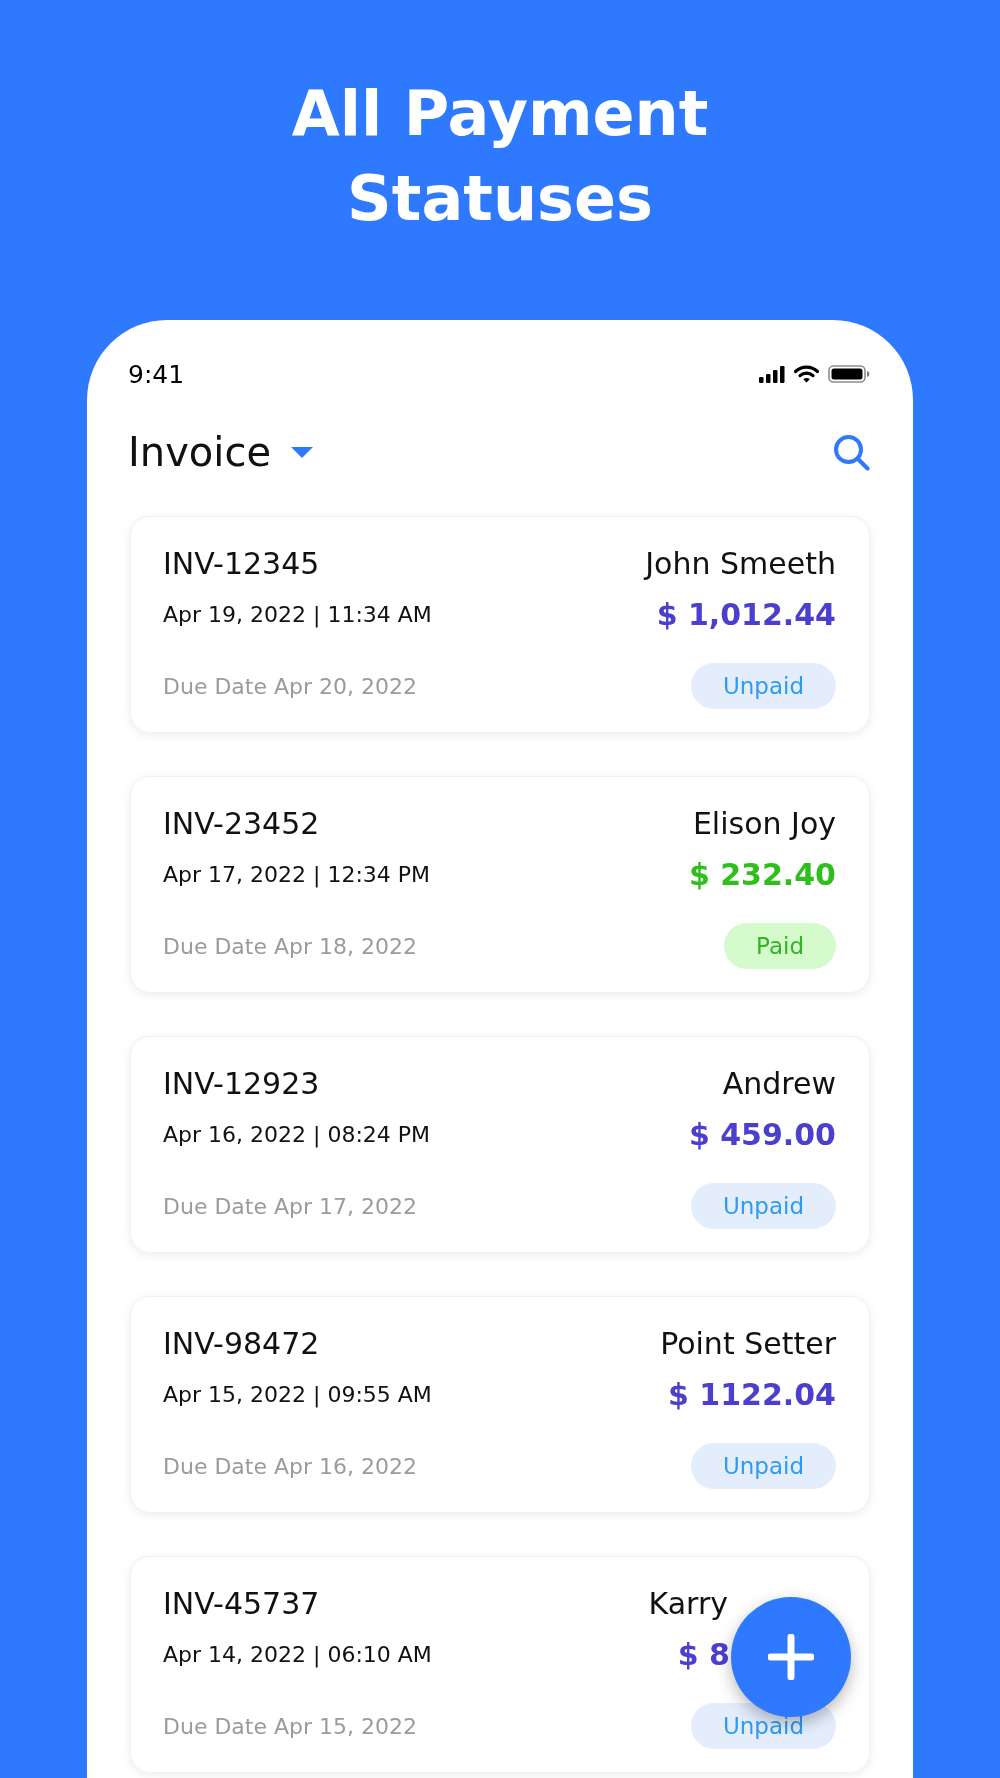 The height and width of the screenshot is (1778, 1000). I want to click on wifi-icon, so click(806, 374).